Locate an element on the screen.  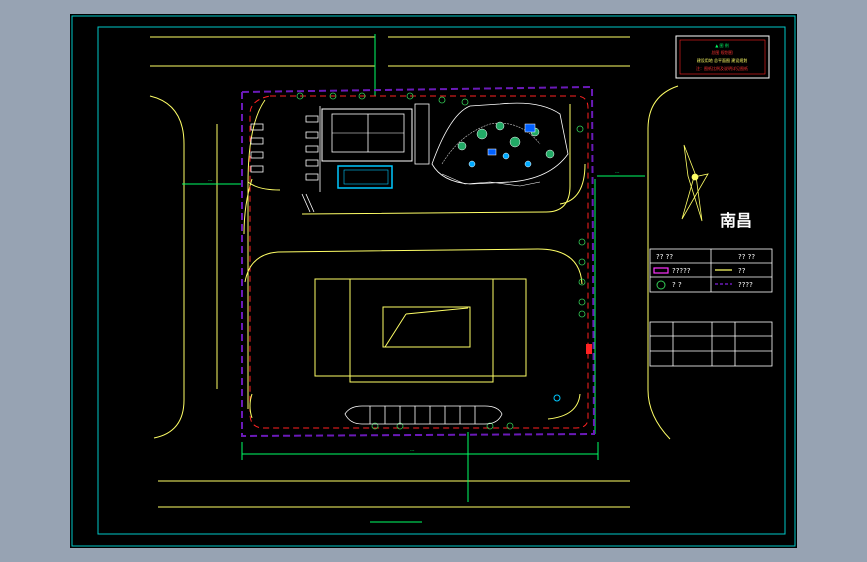
entrance-marker is located at coordinates (589, 349).